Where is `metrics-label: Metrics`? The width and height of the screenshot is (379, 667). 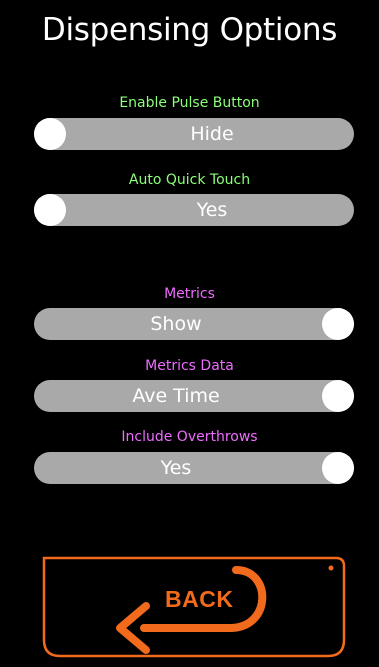
metrics-label: Metrics is located at coordinates (189, 294).